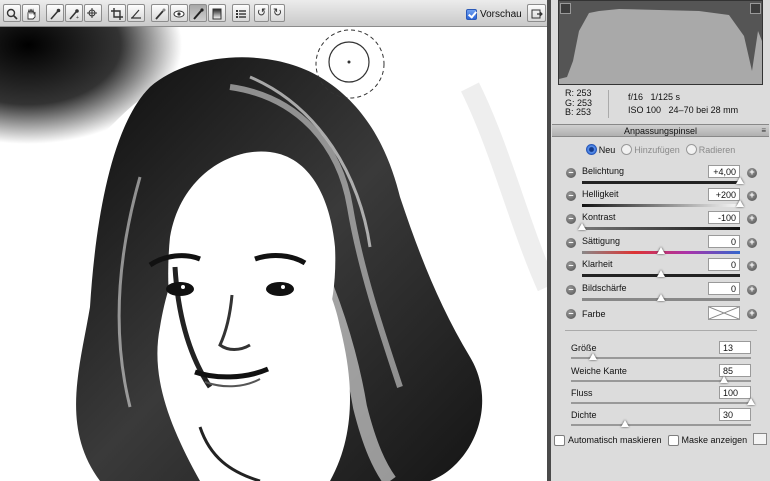  I want to click on bildschaerfe-slider-thumb, so click(661, 297).